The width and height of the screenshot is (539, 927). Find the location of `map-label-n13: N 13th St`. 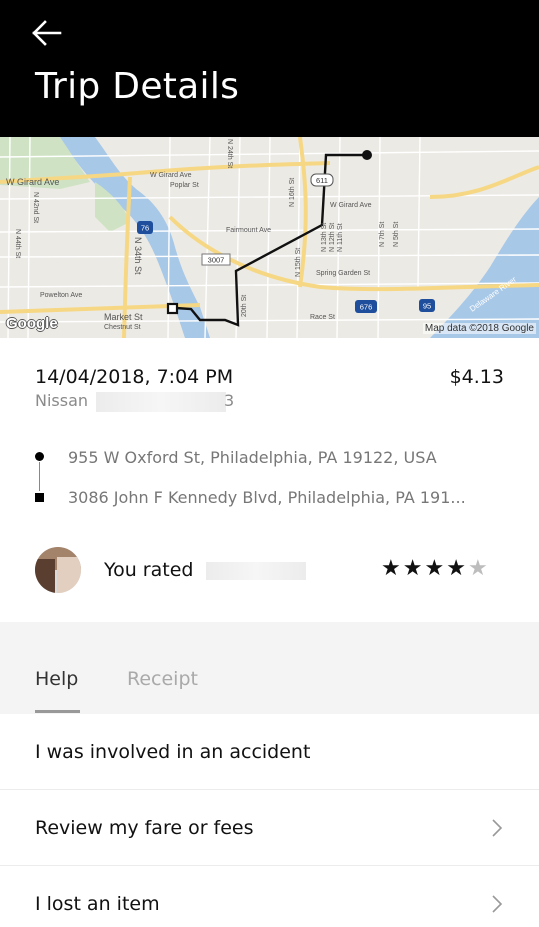

map-label-n13: N 13th St is located at coordinates (324, 237).